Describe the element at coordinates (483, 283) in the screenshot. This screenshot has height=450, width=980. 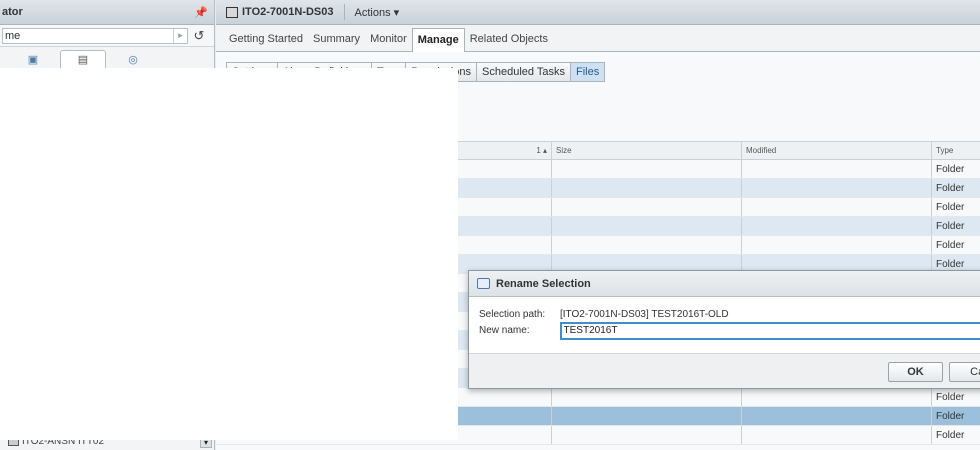
I see `rename-icon` at that location.